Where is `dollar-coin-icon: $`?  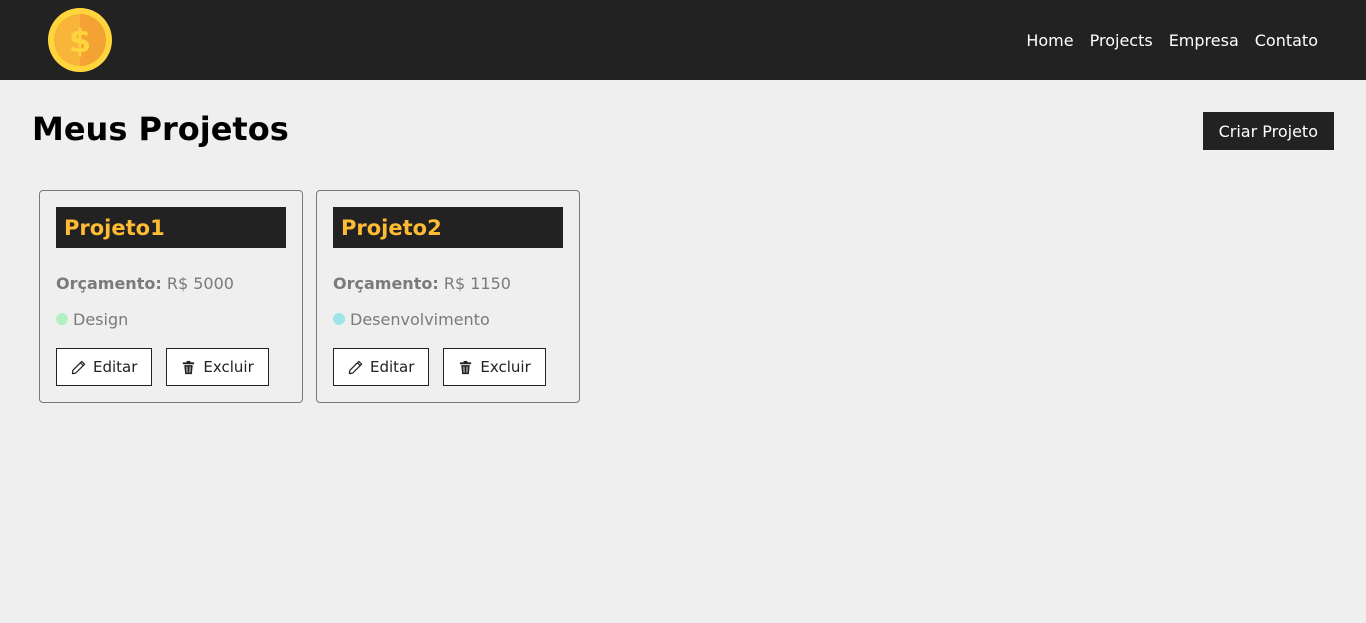
dollar-coin-icon: $ is located at coordinates (80, 40).